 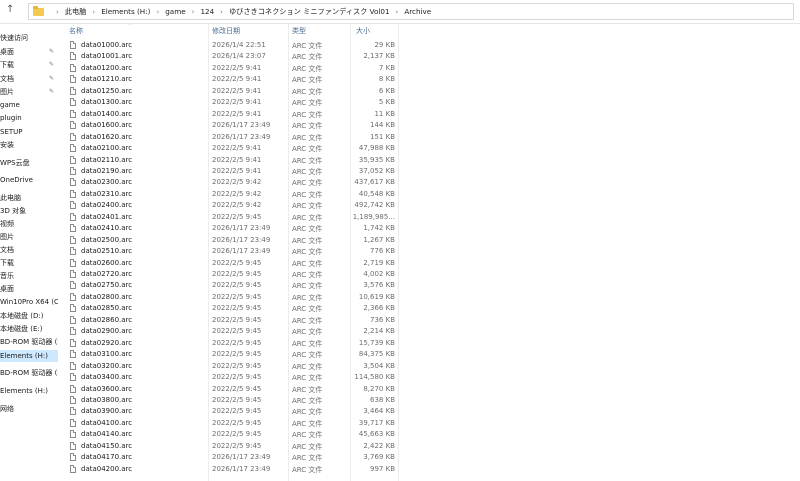 What do you see at coordinates (29, 38) in the screenshot?
I see `nav-item: 快速访问` at bounding box center [29, 38].